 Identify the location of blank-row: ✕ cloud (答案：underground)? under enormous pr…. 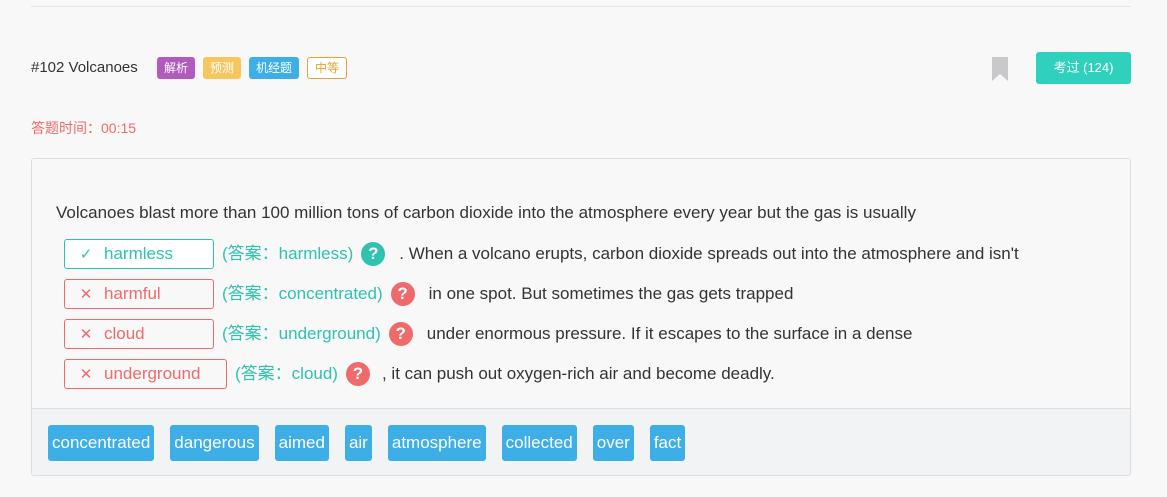
(583, 333).